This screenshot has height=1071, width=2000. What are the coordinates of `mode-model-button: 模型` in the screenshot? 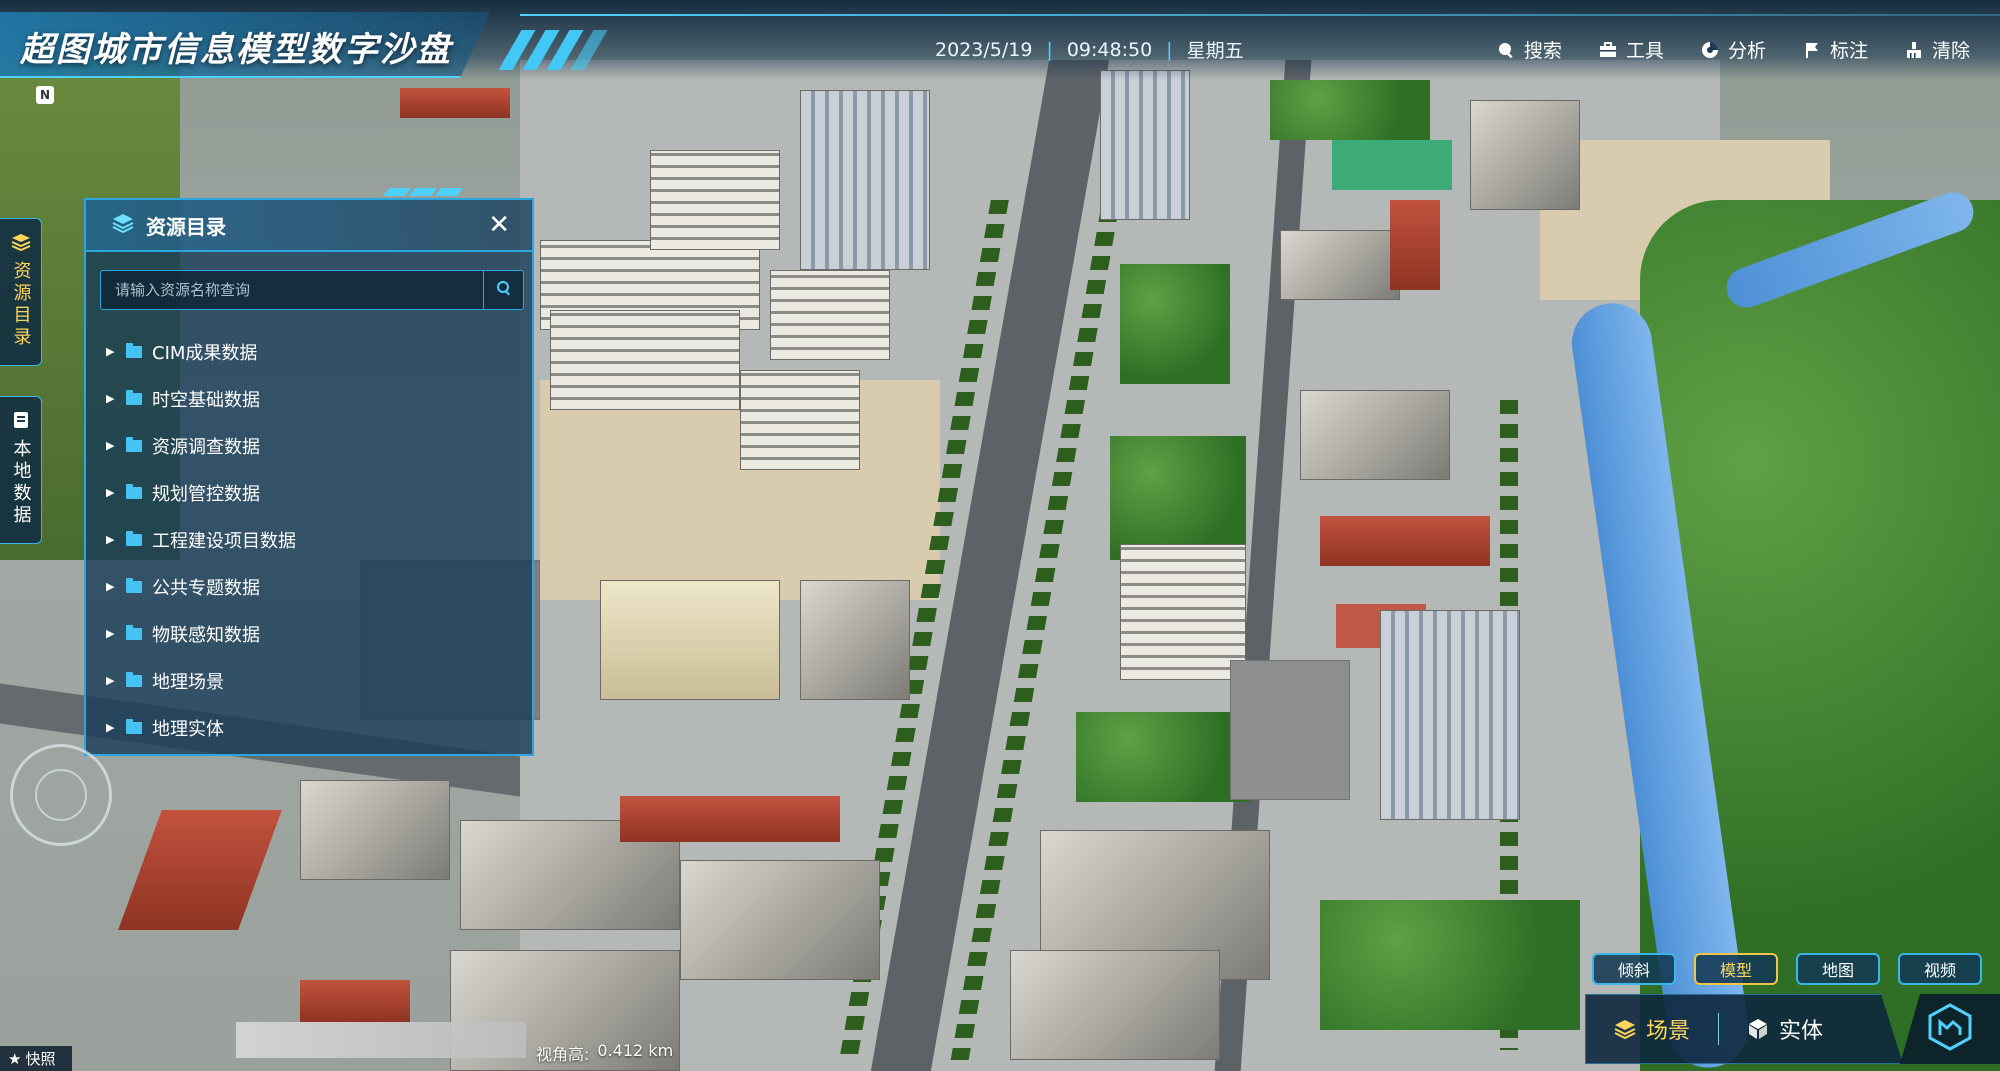 It's located at (1736, 969).